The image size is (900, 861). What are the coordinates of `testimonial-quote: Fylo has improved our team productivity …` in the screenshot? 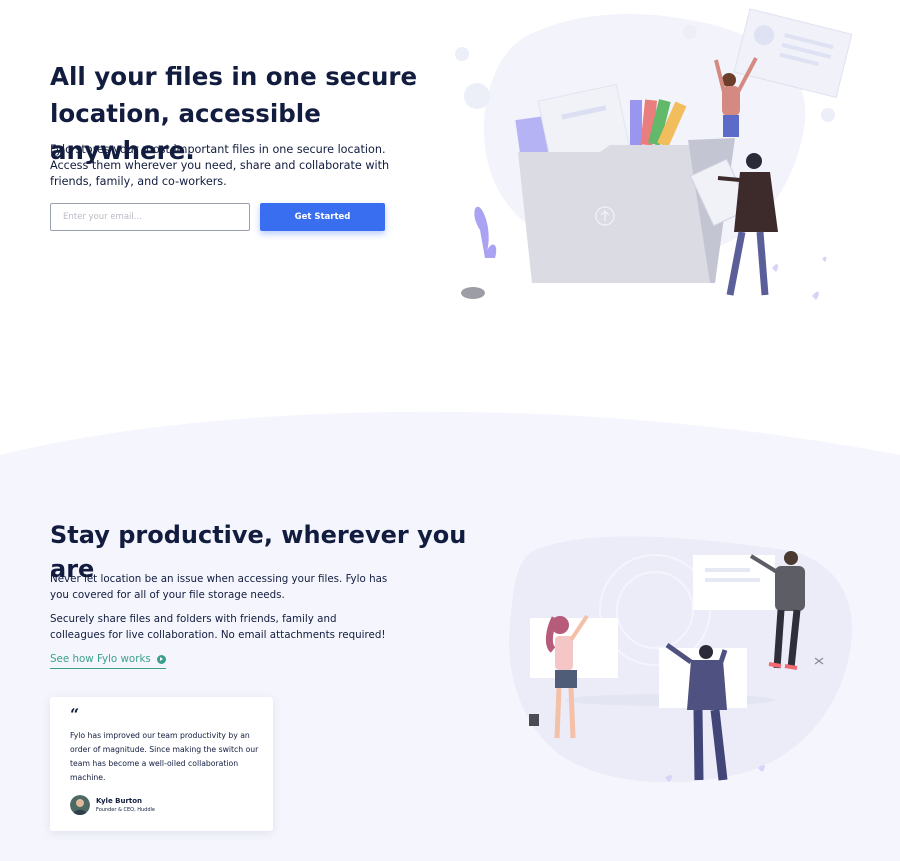 It's located at (164, 756).